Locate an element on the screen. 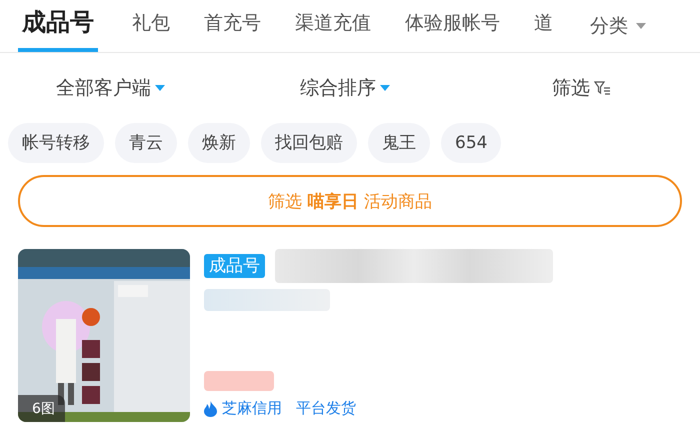 Image resolution: width=700 pixels, height=437 pixels. dropdown: 综合排序 is located at coordinates (426, 88).